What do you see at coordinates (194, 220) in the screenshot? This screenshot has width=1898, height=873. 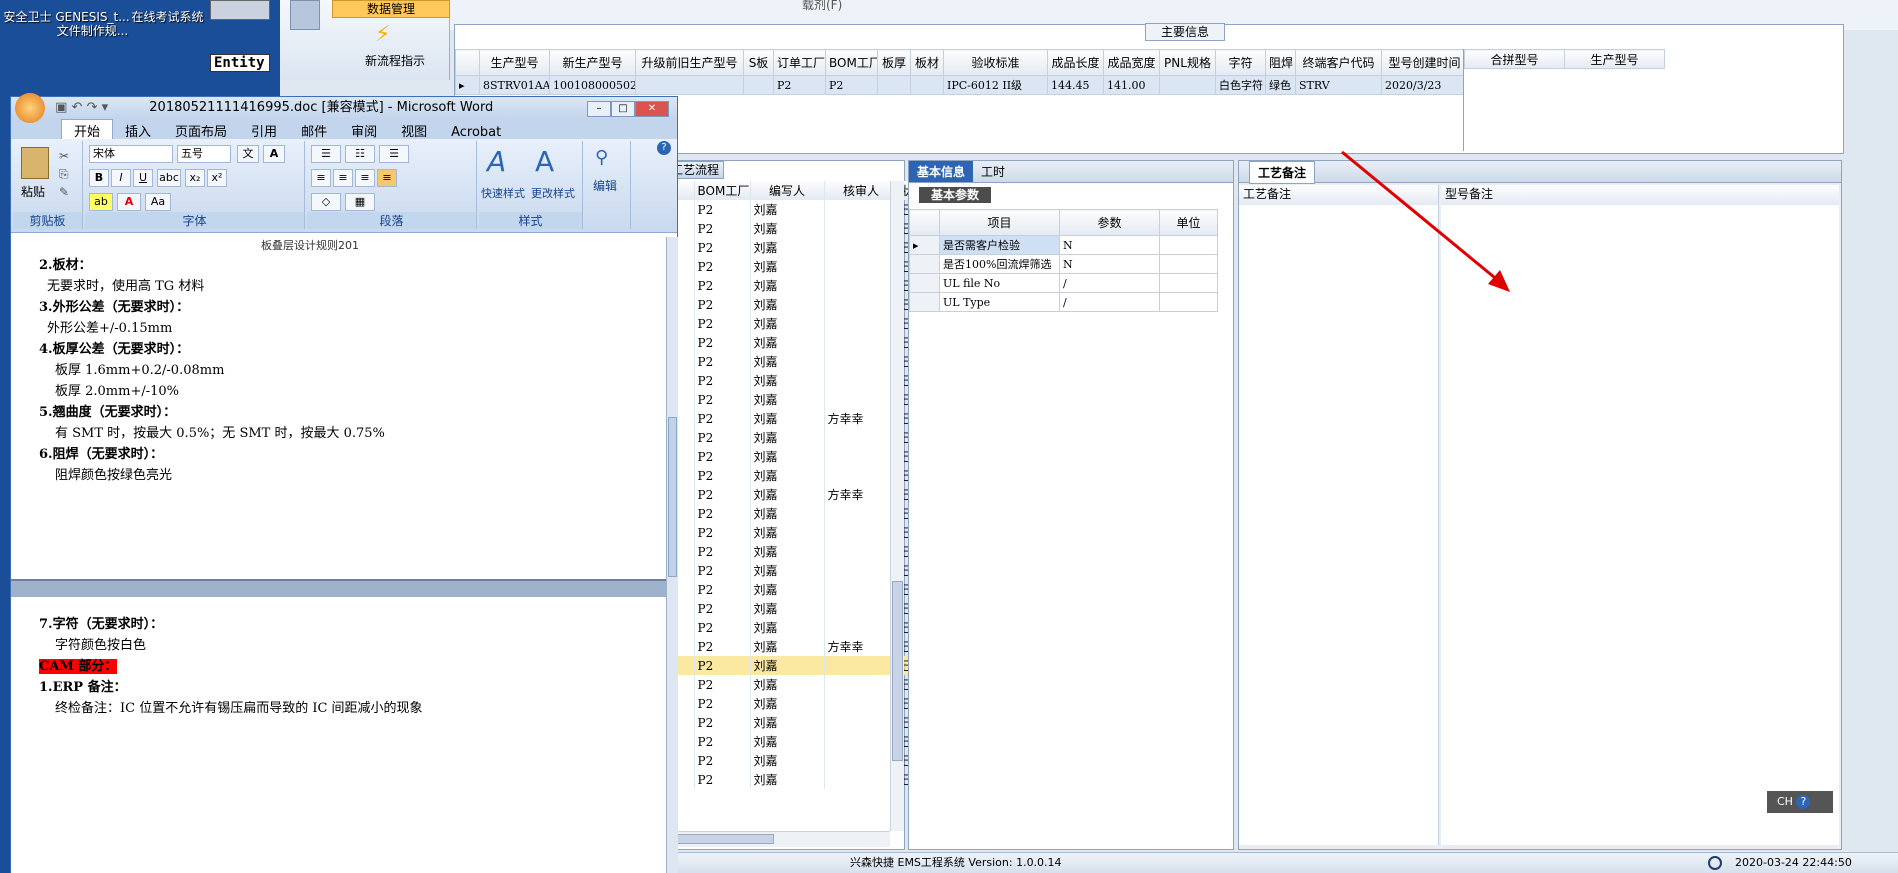 I see `font-group-label: 字体` at bounding box center [194, 220].